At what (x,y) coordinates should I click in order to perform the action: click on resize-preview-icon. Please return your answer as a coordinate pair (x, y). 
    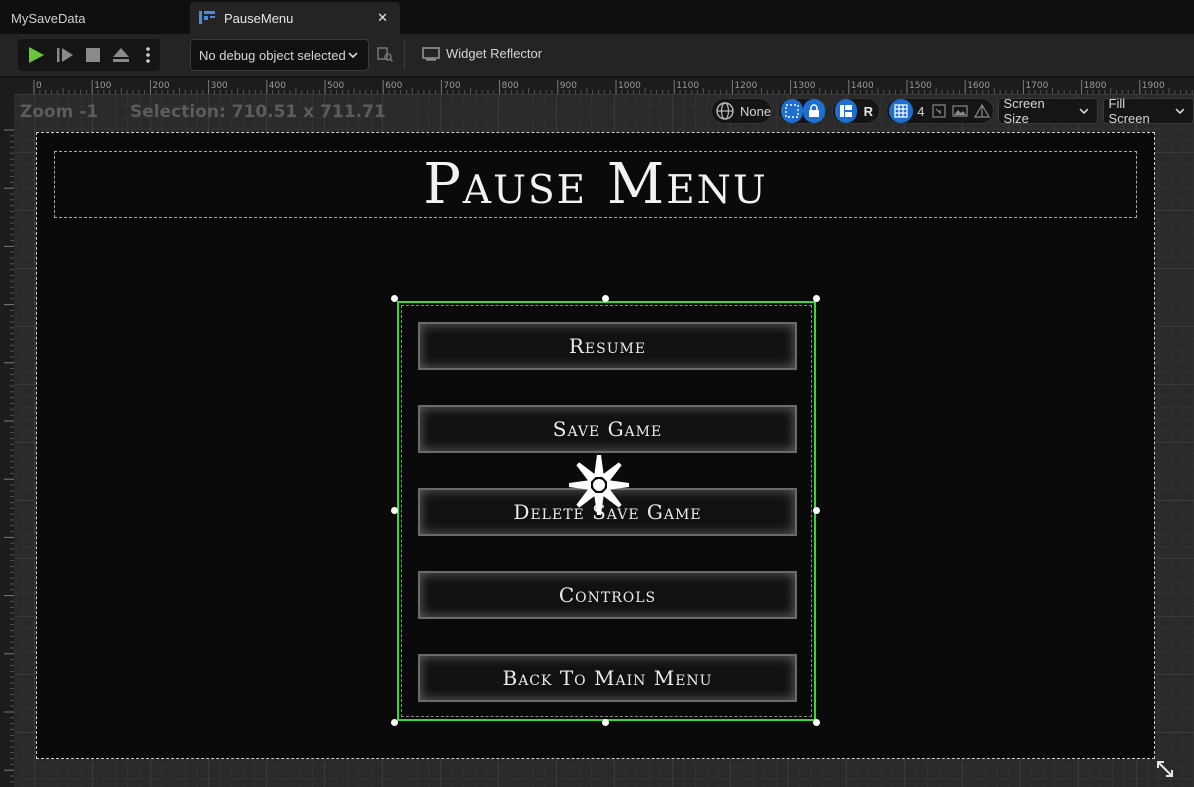
    Looking at the image, I should click on (1165, 769).